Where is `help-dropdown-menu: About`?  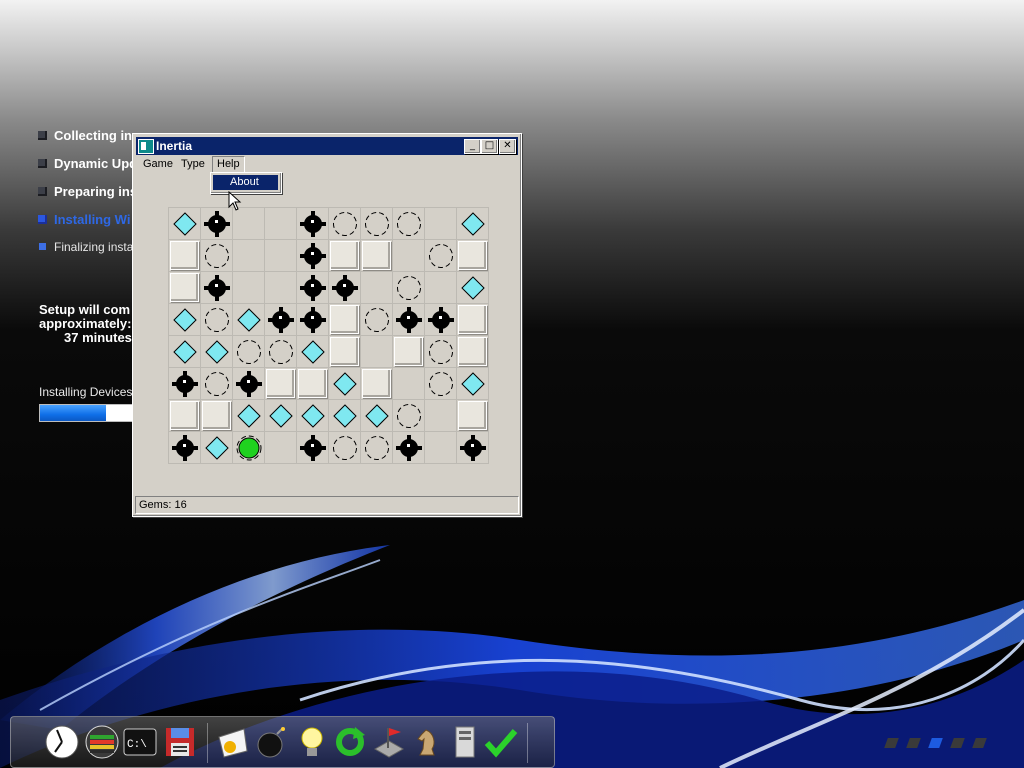 help-dropdown-menu: About is located at coordinates (246, 183).